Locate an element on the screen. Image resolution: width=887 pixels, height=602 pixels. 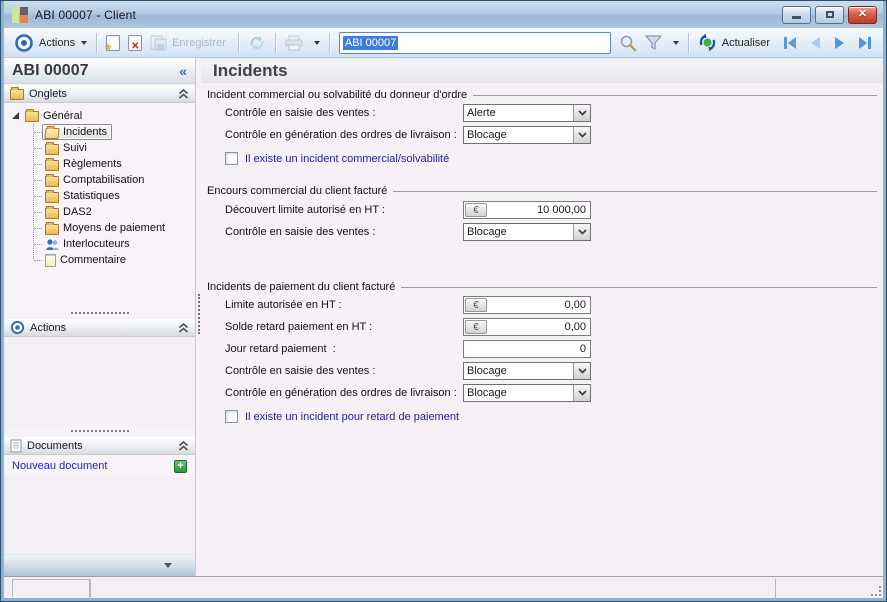
number-value: 0 is located at coordinates (582, 349).